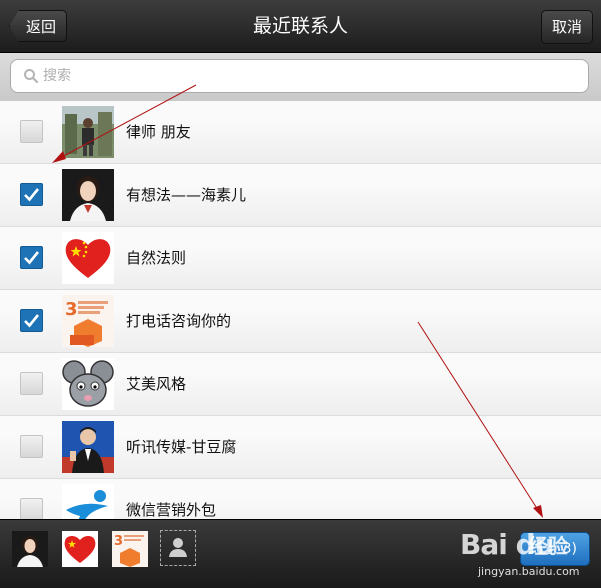 The width and height of the screenshot is (601, 588). Describe the element at coordinates (529, 571) in the screenshot. I see `watermark-site: jingyan.baidu.com` at that location.